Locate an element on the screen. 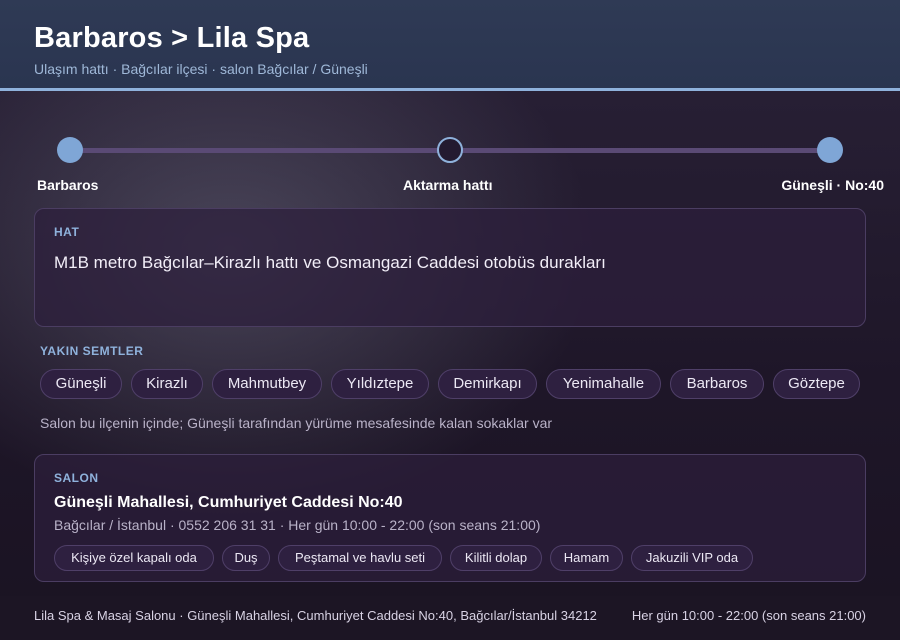 This screenshot has width=900, height=640. nearby-caption: YAKIN SEMTLER is located at coordinates (92, 351).